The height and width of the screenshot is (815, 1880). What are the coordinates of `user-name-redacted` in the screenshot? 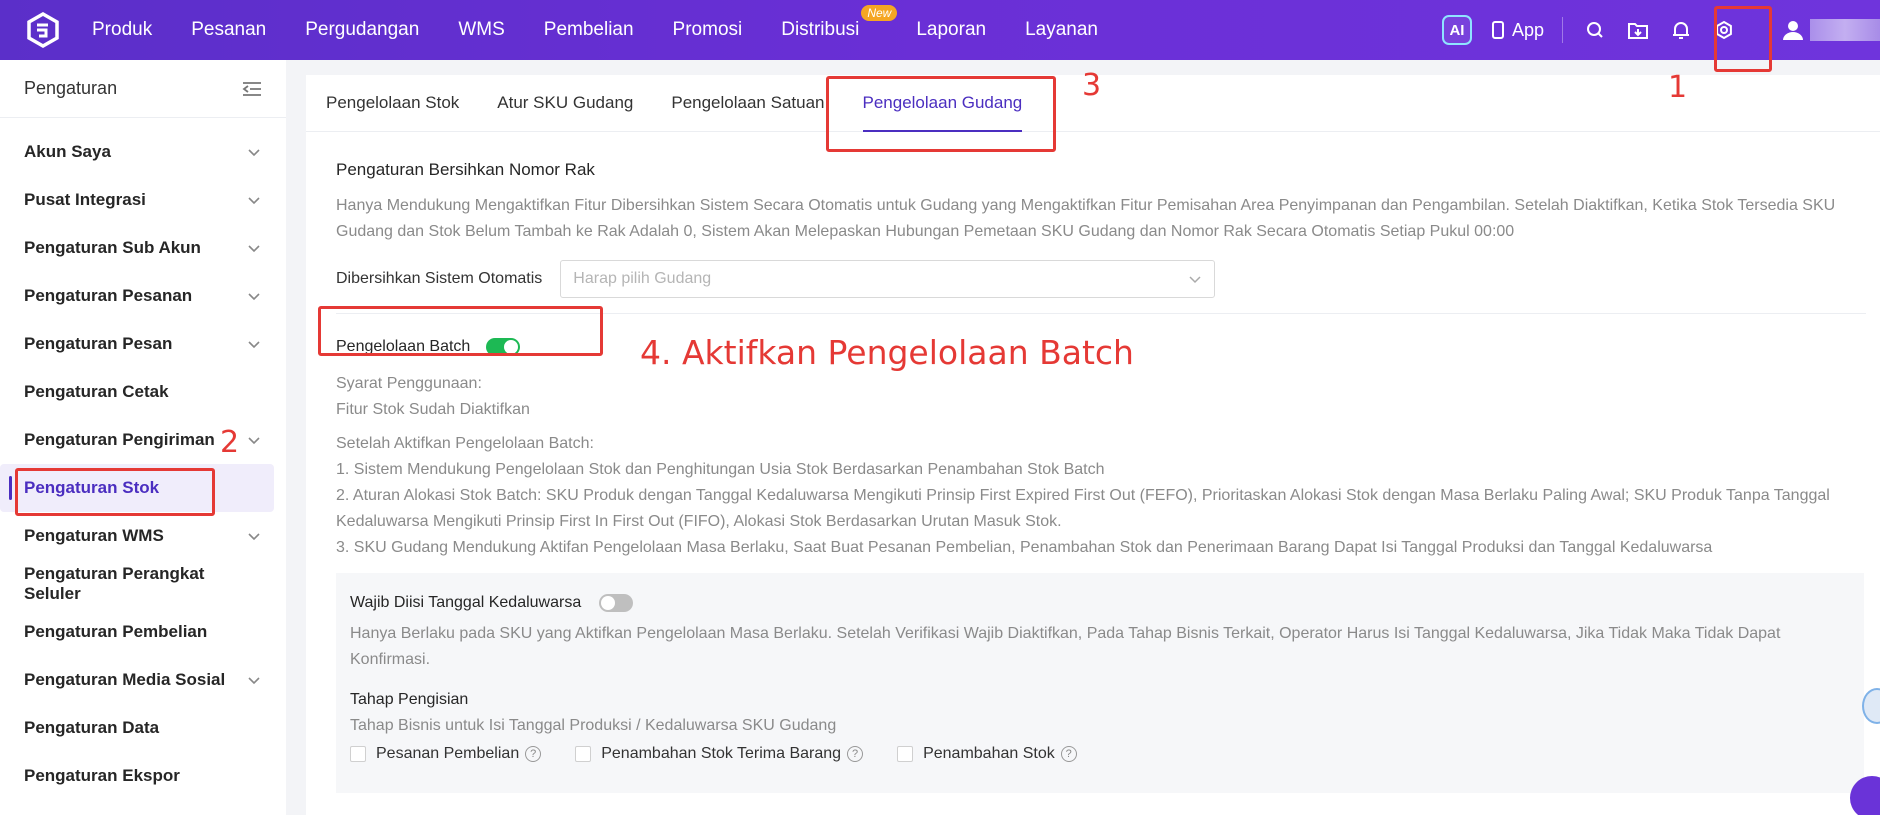 It's located at (1845, 30).